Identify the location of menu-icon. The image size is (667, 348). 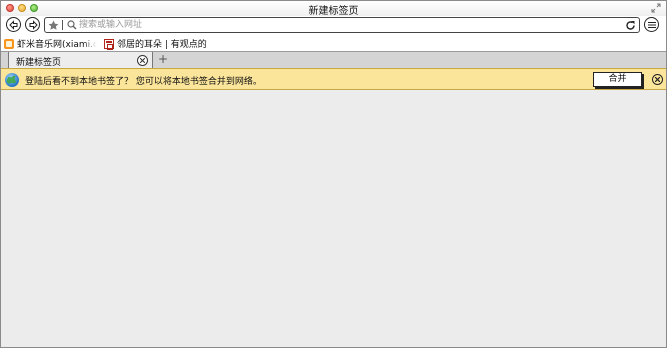
(652, 25).